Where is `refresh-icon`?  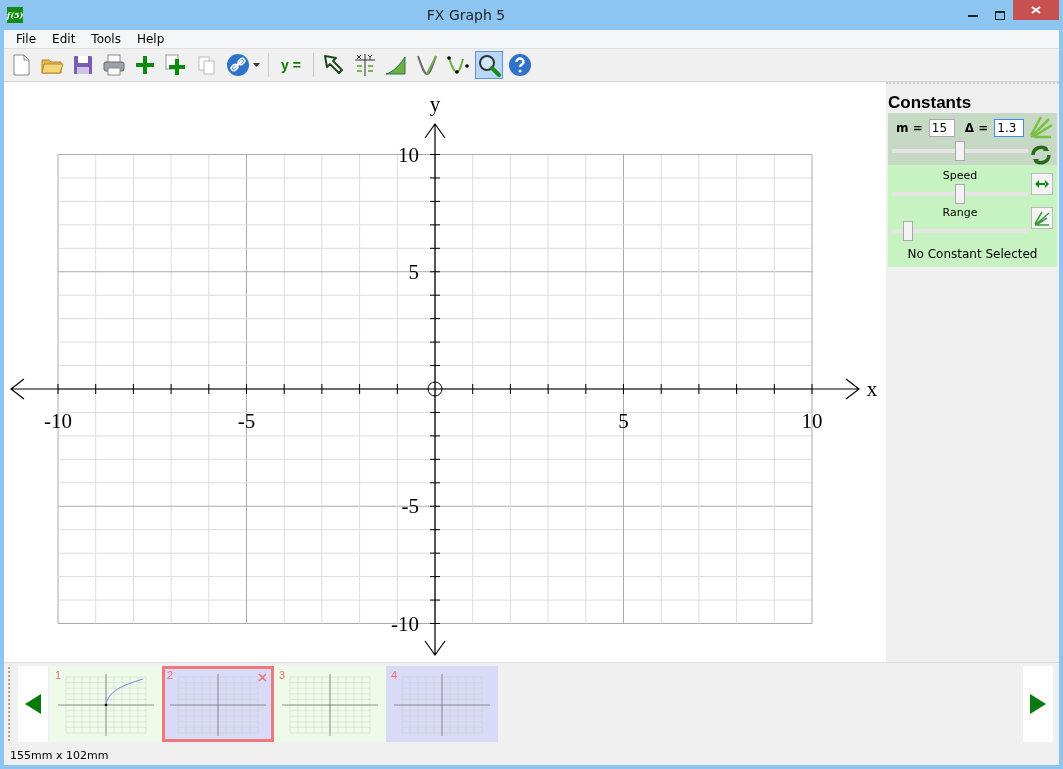
refresh-icon is located at coordinates (1041, 155).